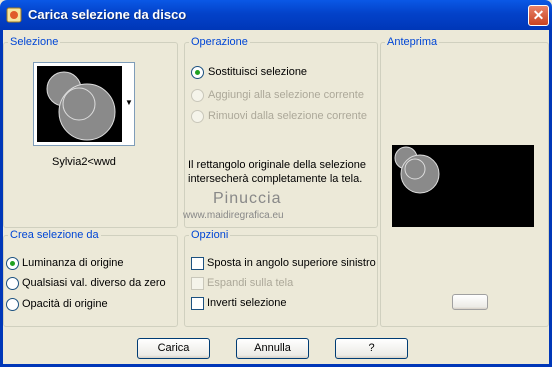  What do you see at coordinates (277, 165) in the screenshot?
I see `operation-info-line1: Il rettangolo originale della selezione` at bounding box center [277, 165].